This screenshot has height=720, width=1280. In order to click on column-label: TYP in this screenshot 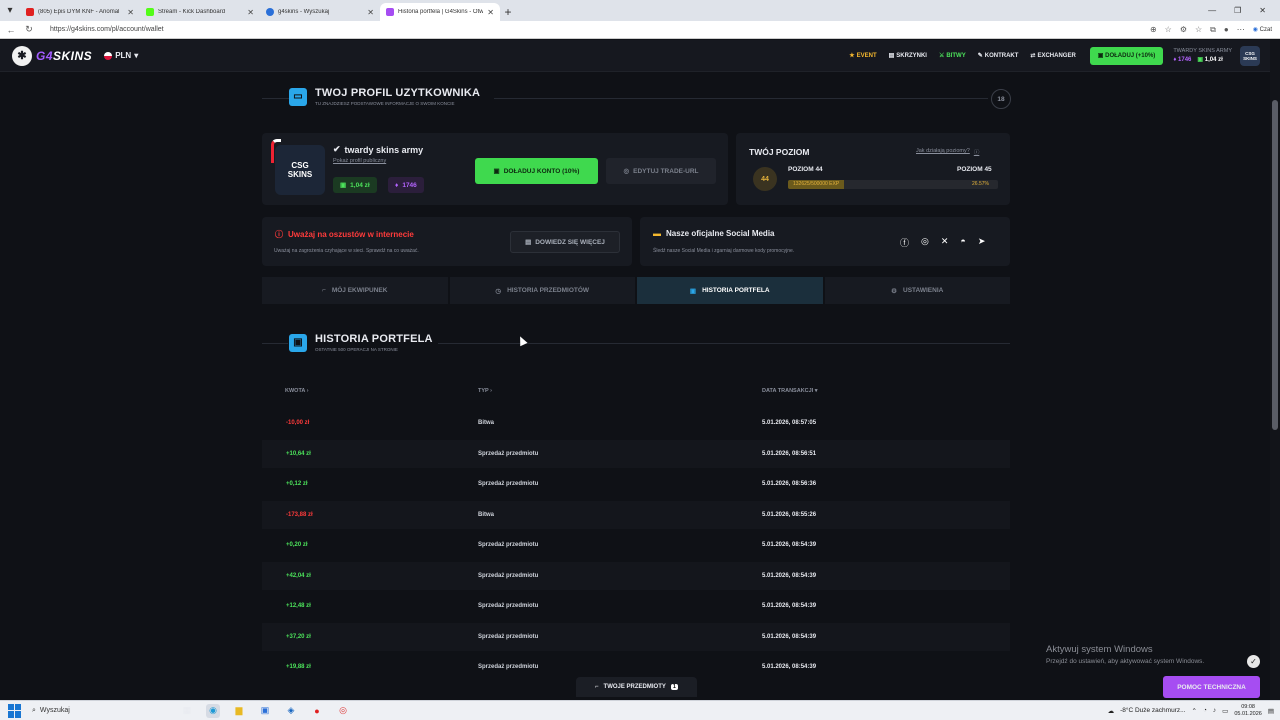, I will do `click(483, 391)`.